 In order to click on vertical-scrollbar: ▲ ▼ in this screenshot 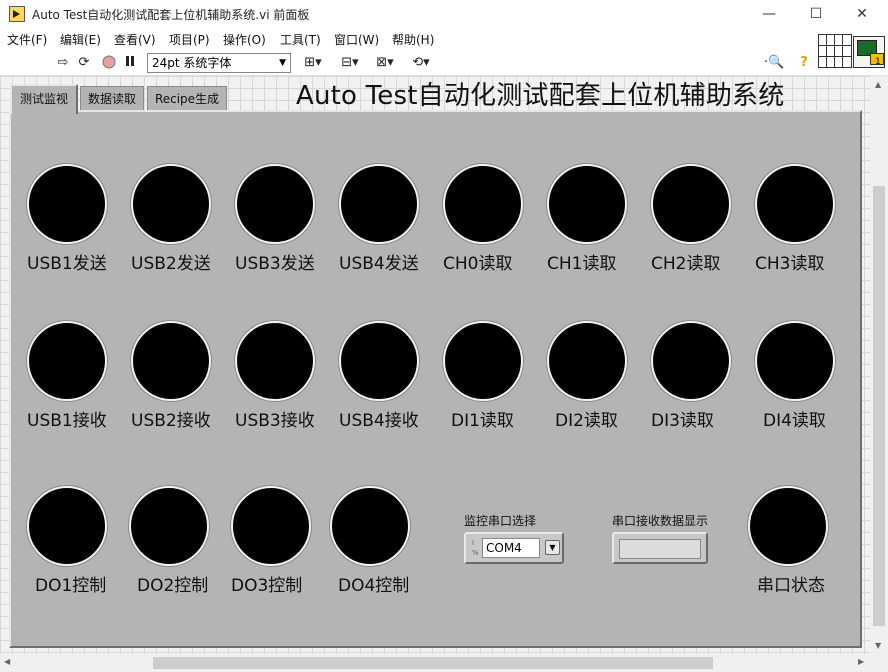, I will do `click(879, 365)`.